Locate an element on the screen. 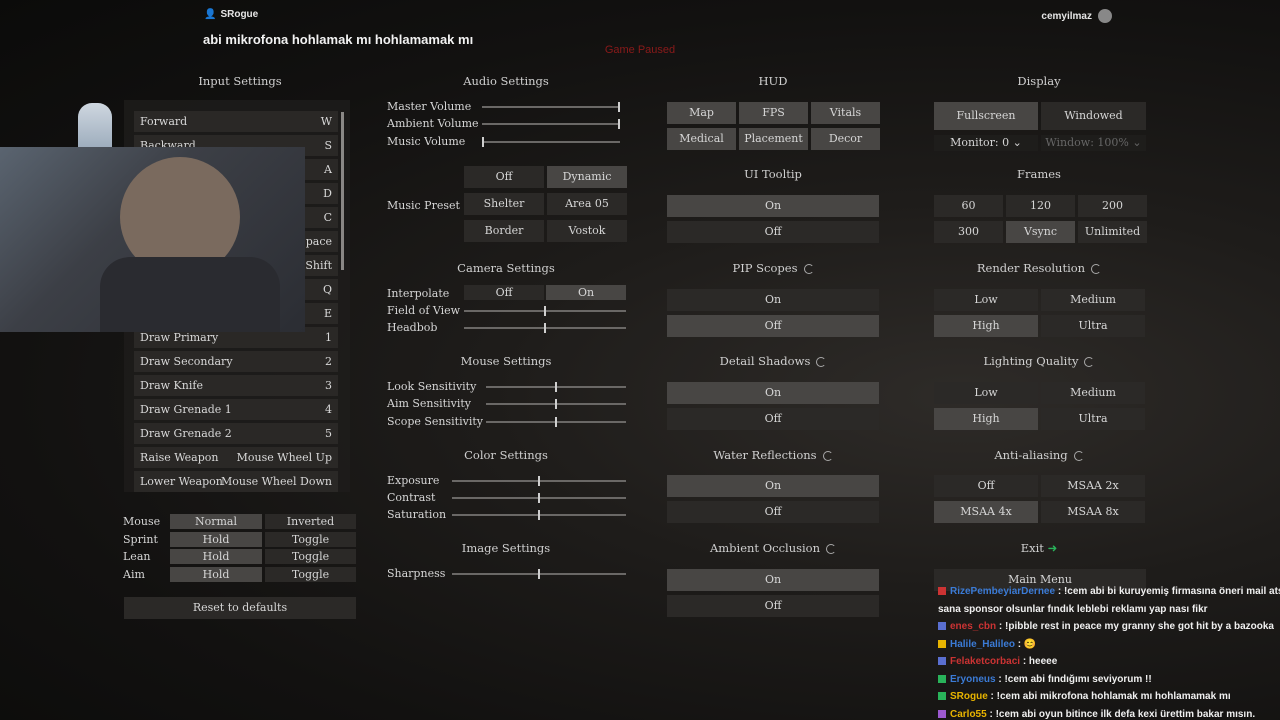 The image size is (1280, 720). render-high-button: High is located at coordinates (986, 326).